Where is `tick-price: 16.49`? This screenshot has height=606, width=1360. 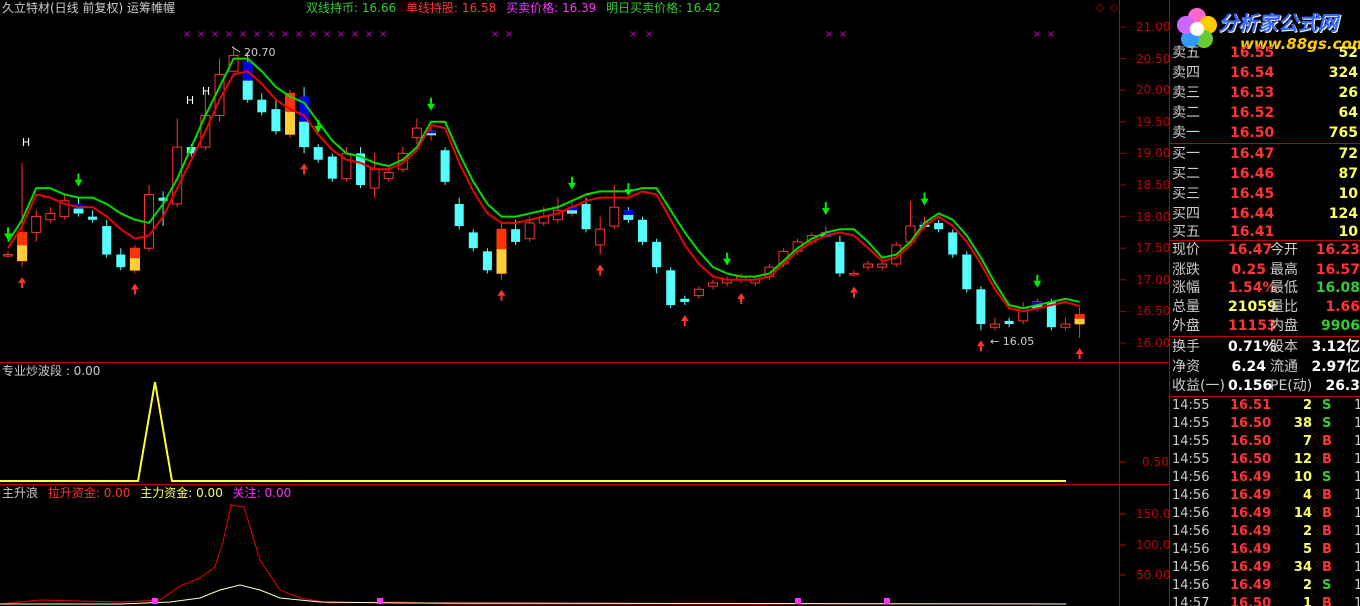 tick-price: 16.49 is located at coordinates (1251, 567).